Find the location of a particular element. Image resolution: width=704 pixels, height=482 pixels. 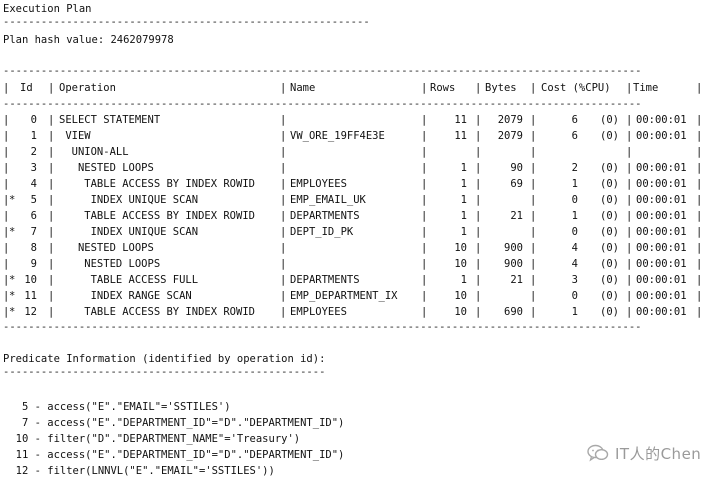

cell-id: 12 is located at coordinates (30, 312).